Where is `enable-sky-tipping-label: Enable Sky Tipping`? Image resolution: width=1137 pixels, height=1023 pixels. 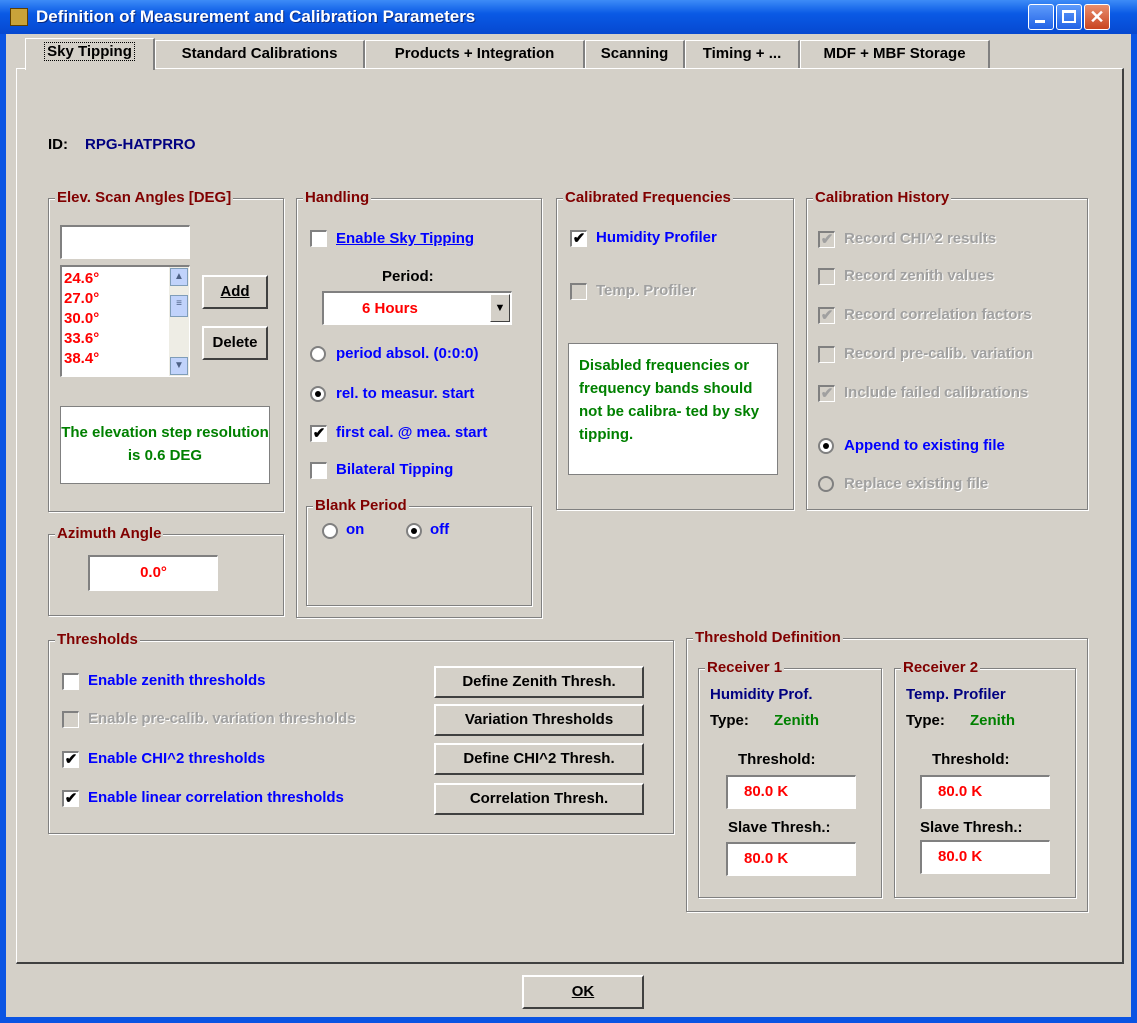
enable-sky-tipping-label: Enable Sky Tipping is located at coordinates (405, 238).